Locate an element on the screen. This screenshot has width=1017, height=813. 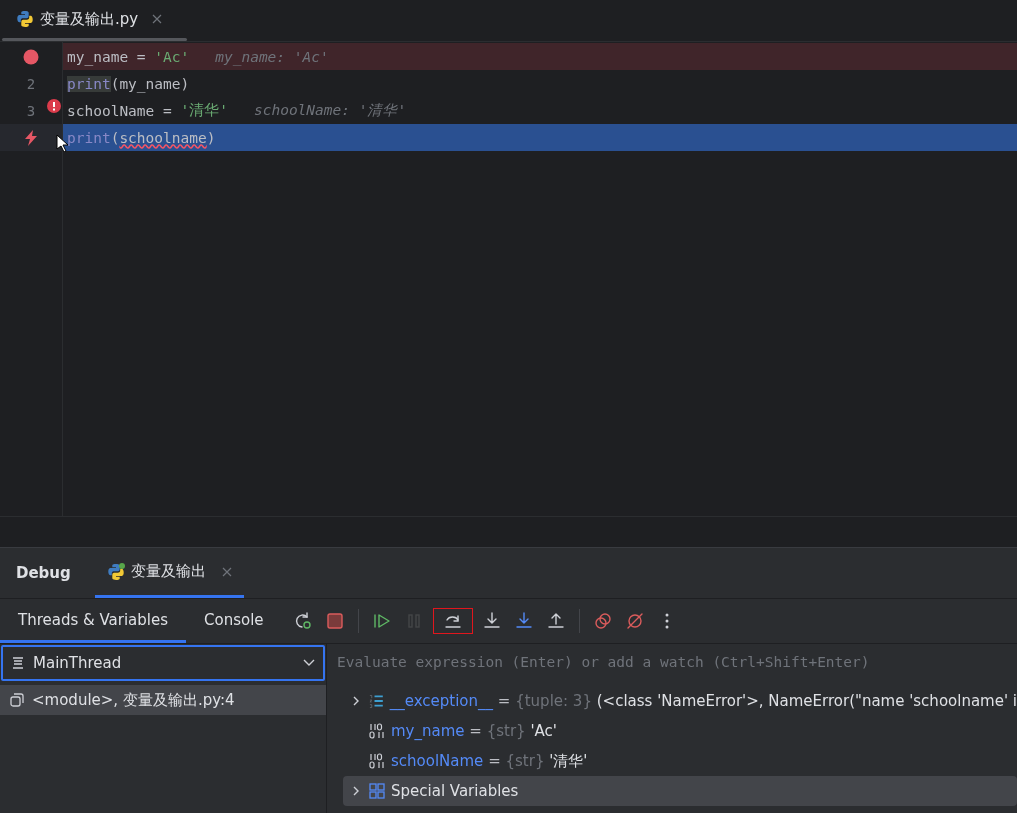
breakpoint-icon is located at coordinates (31, 56).